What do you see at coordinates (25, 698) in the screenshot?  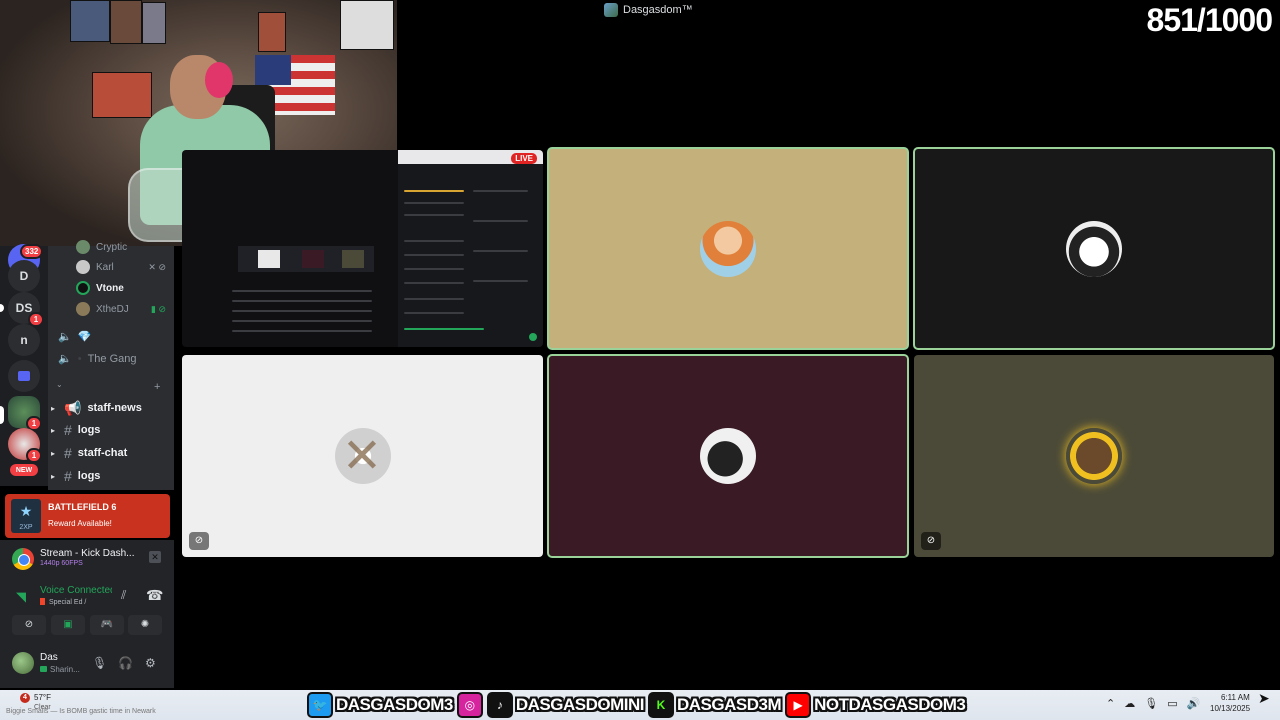 I see `weather-badge: 4` at bounding box center [25, 698].